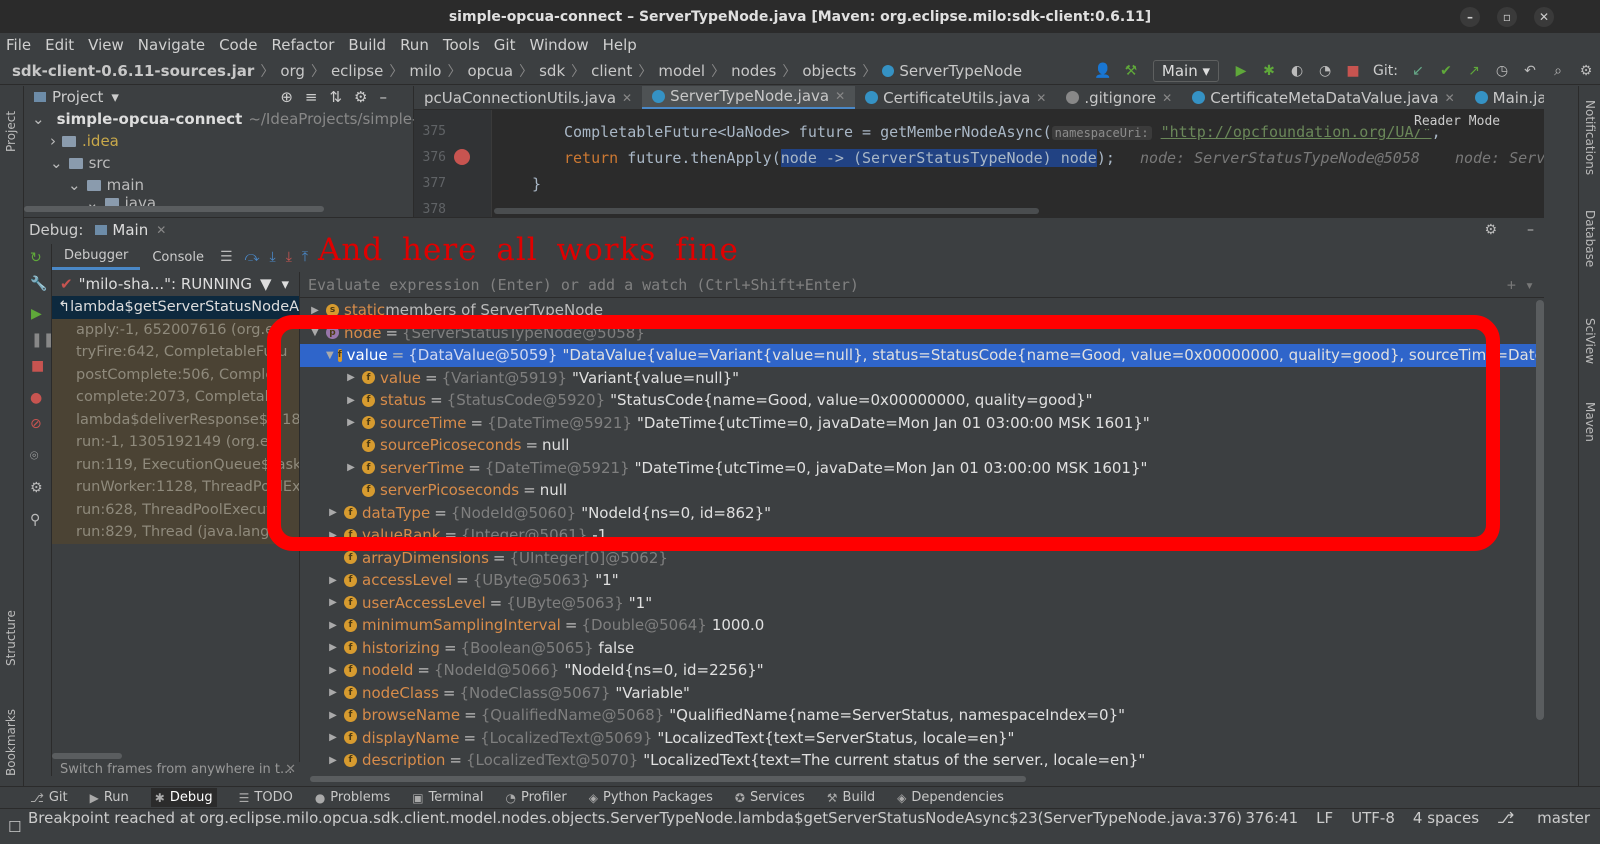 This screenshot has height=844, width=1600. Describe the element at coordinates (175, 397) in the screenshot. I see `stack-frame: complete:2073, Completab` at that location.